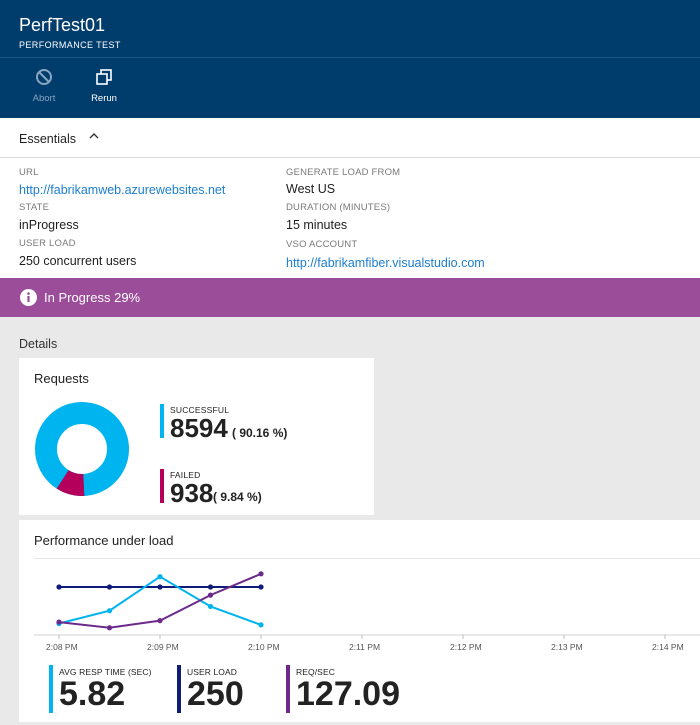 Image resolution: width=700 pixels, height=725 pixels. I want to click on details-heading: Details, so click(38, 344).